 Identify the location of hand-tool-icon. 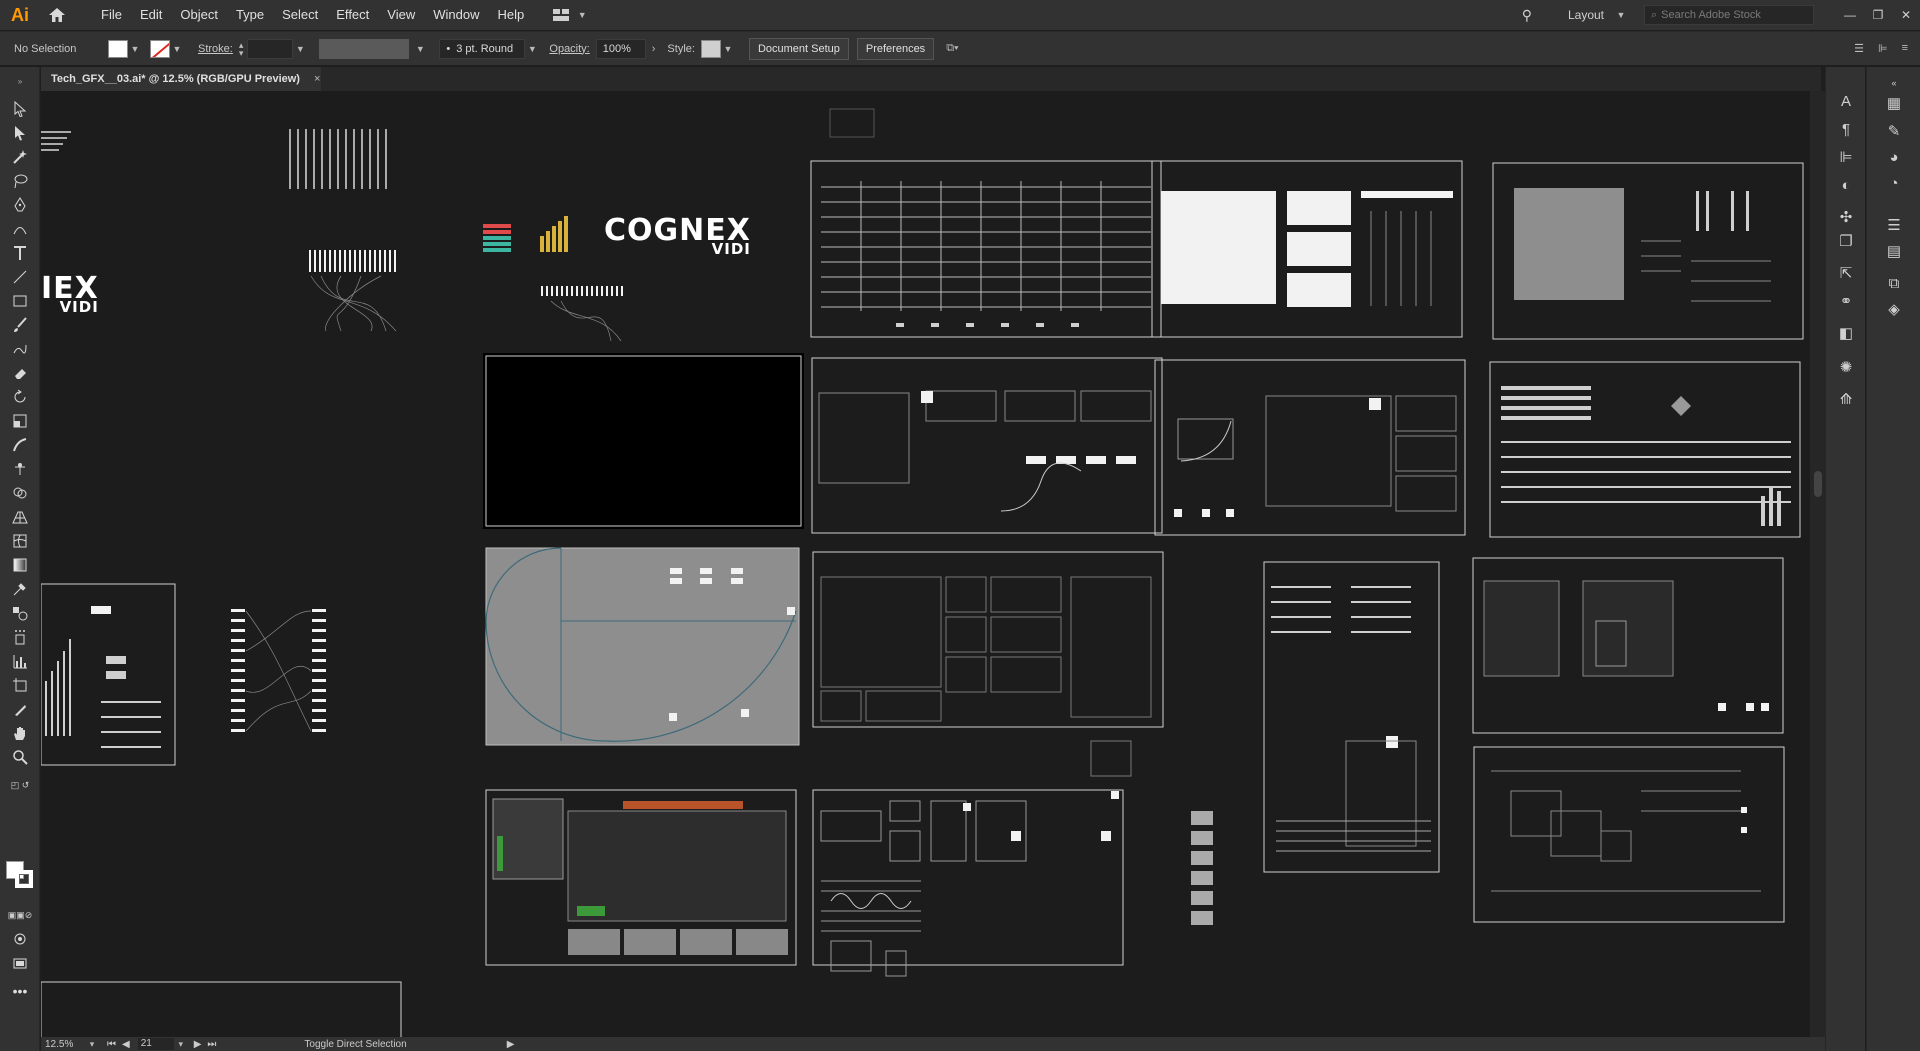
(20, 733).